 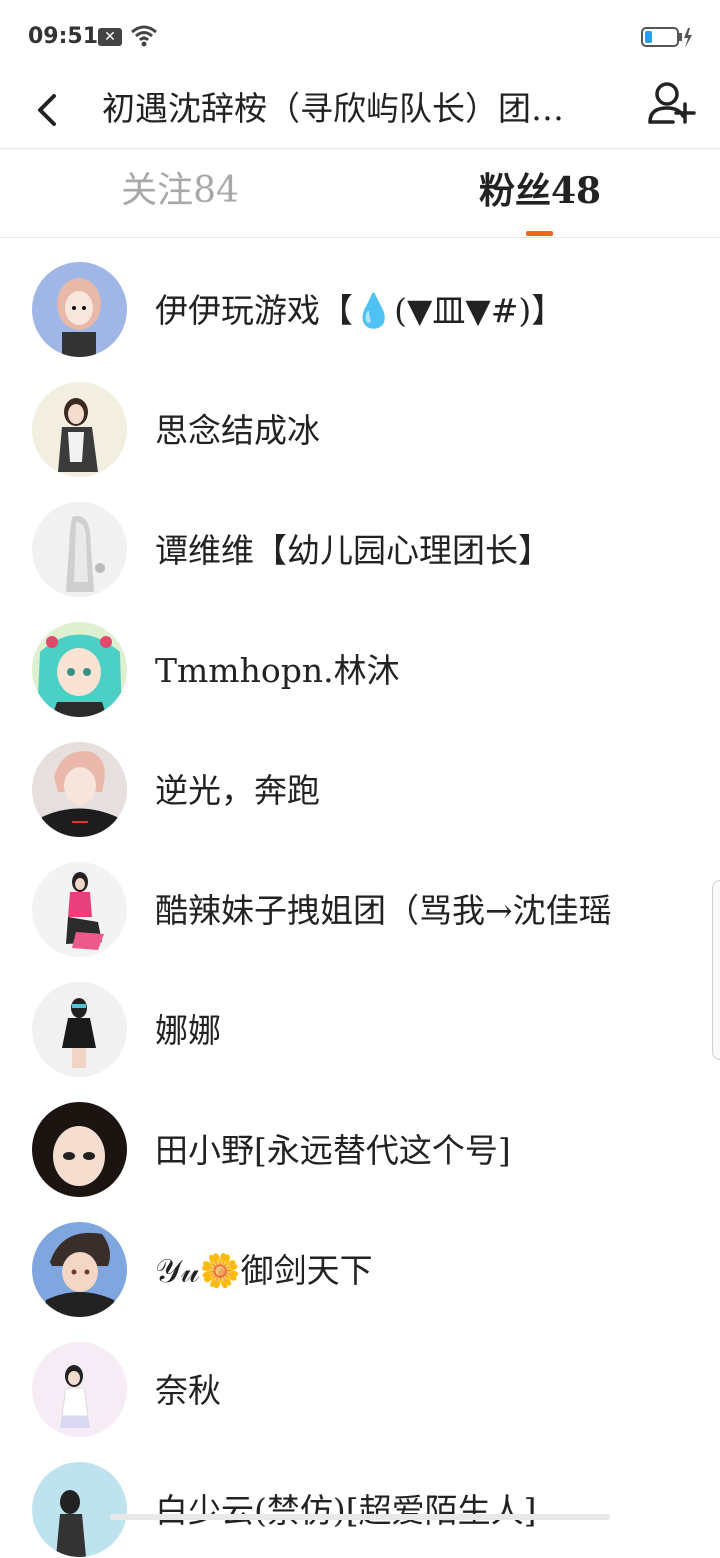 I want to click on tab-active-indicator, so click(x=539, y=233).